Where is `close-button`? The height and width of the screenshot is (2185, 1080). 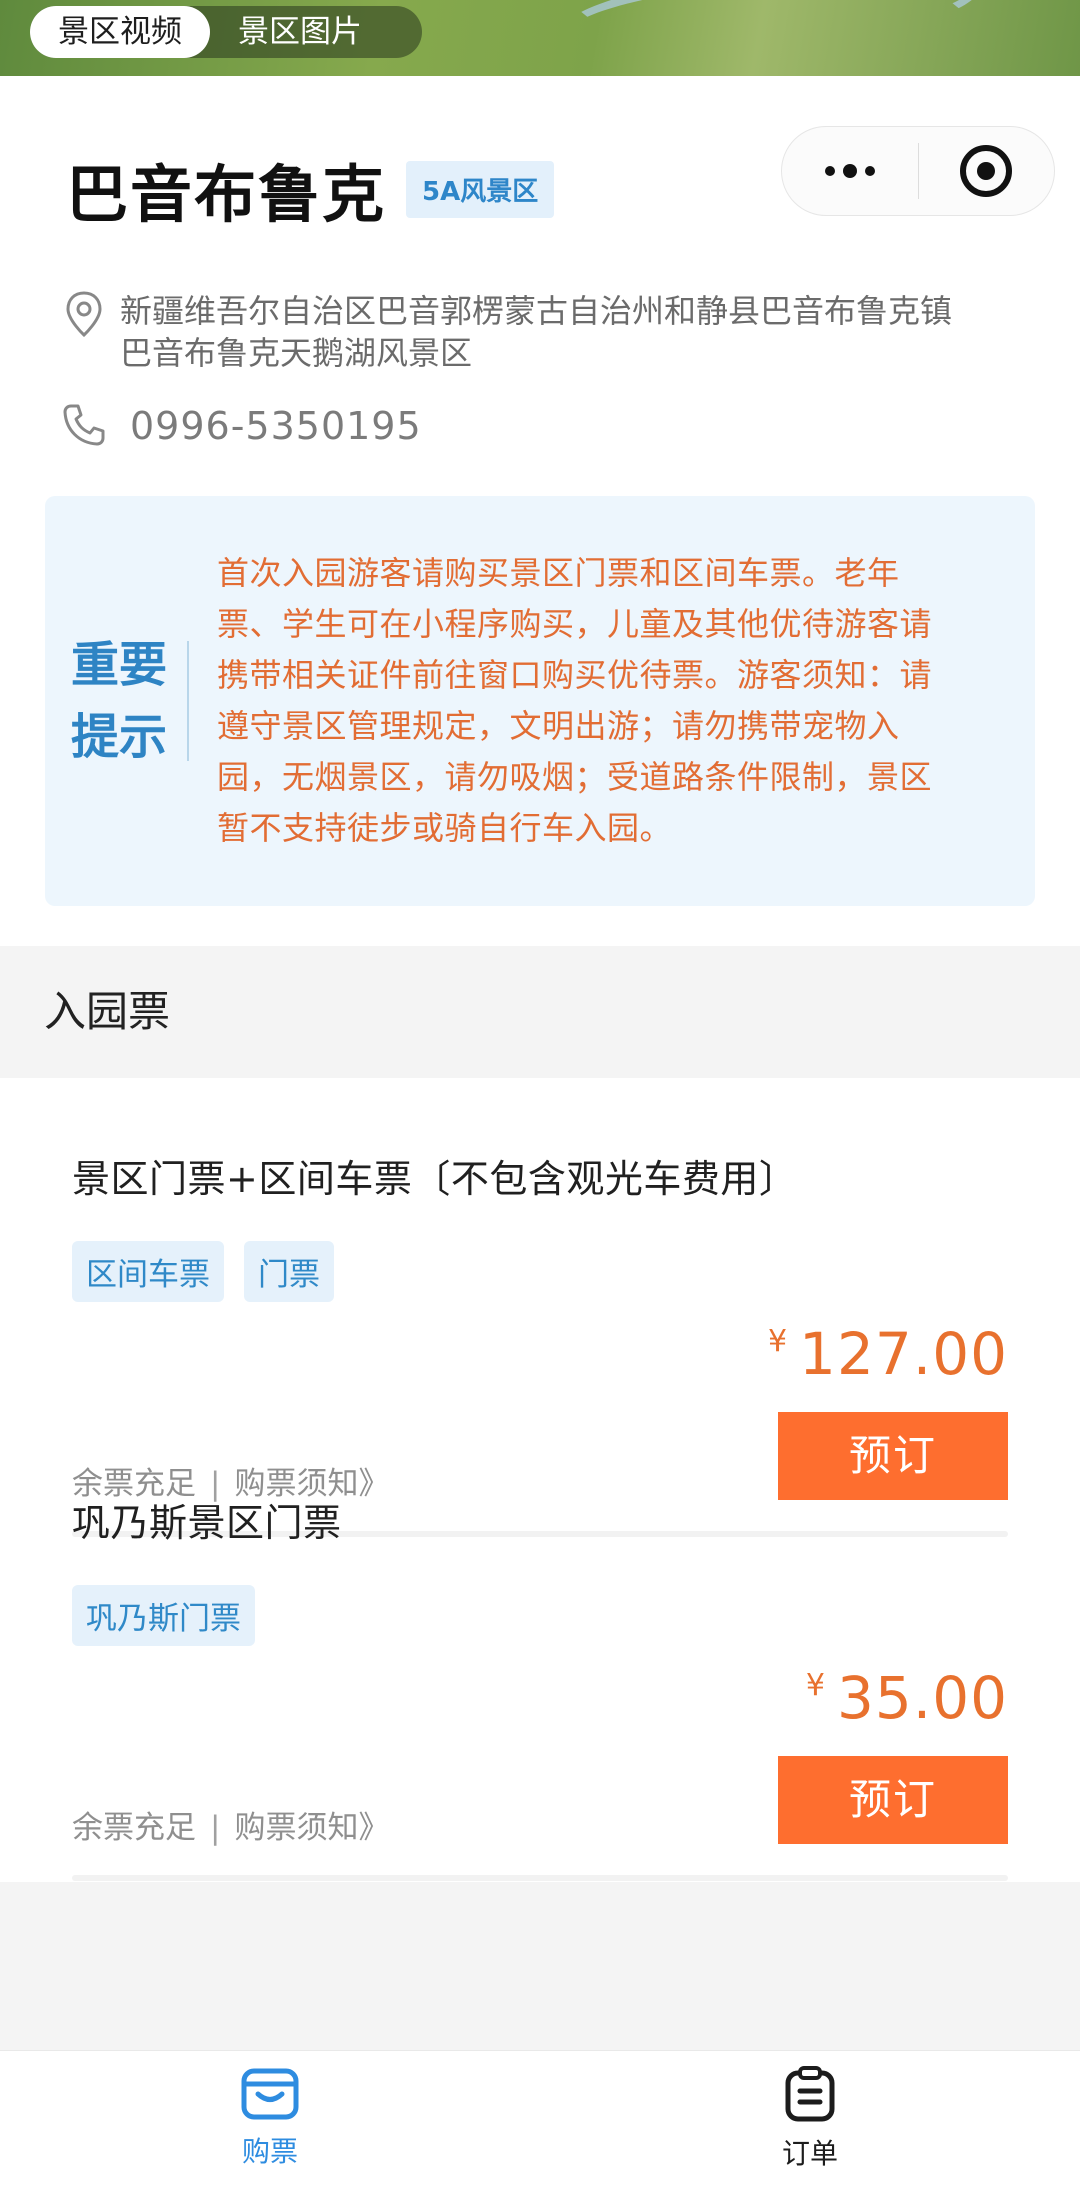
close-button is located at coordinates (987, 171).